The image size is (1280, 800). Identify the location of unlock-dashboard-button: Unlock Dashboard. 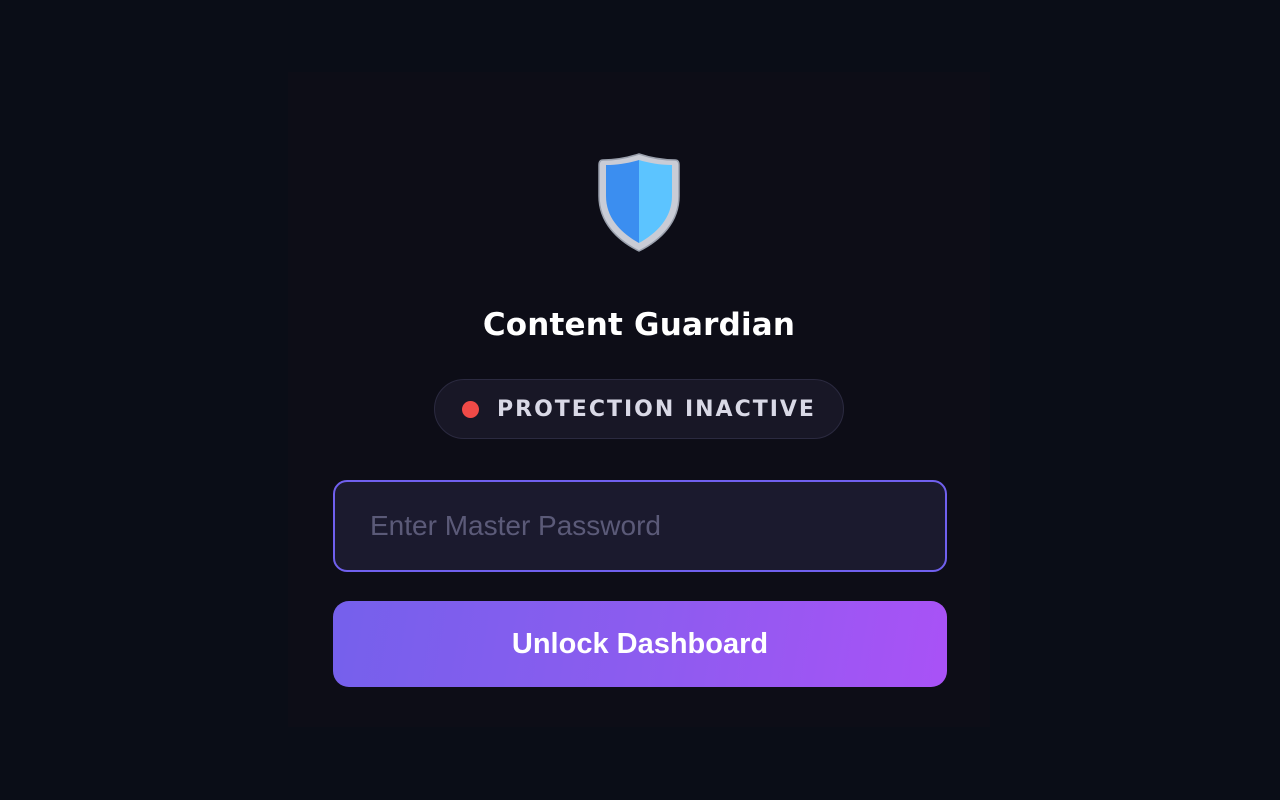
(640, 644).